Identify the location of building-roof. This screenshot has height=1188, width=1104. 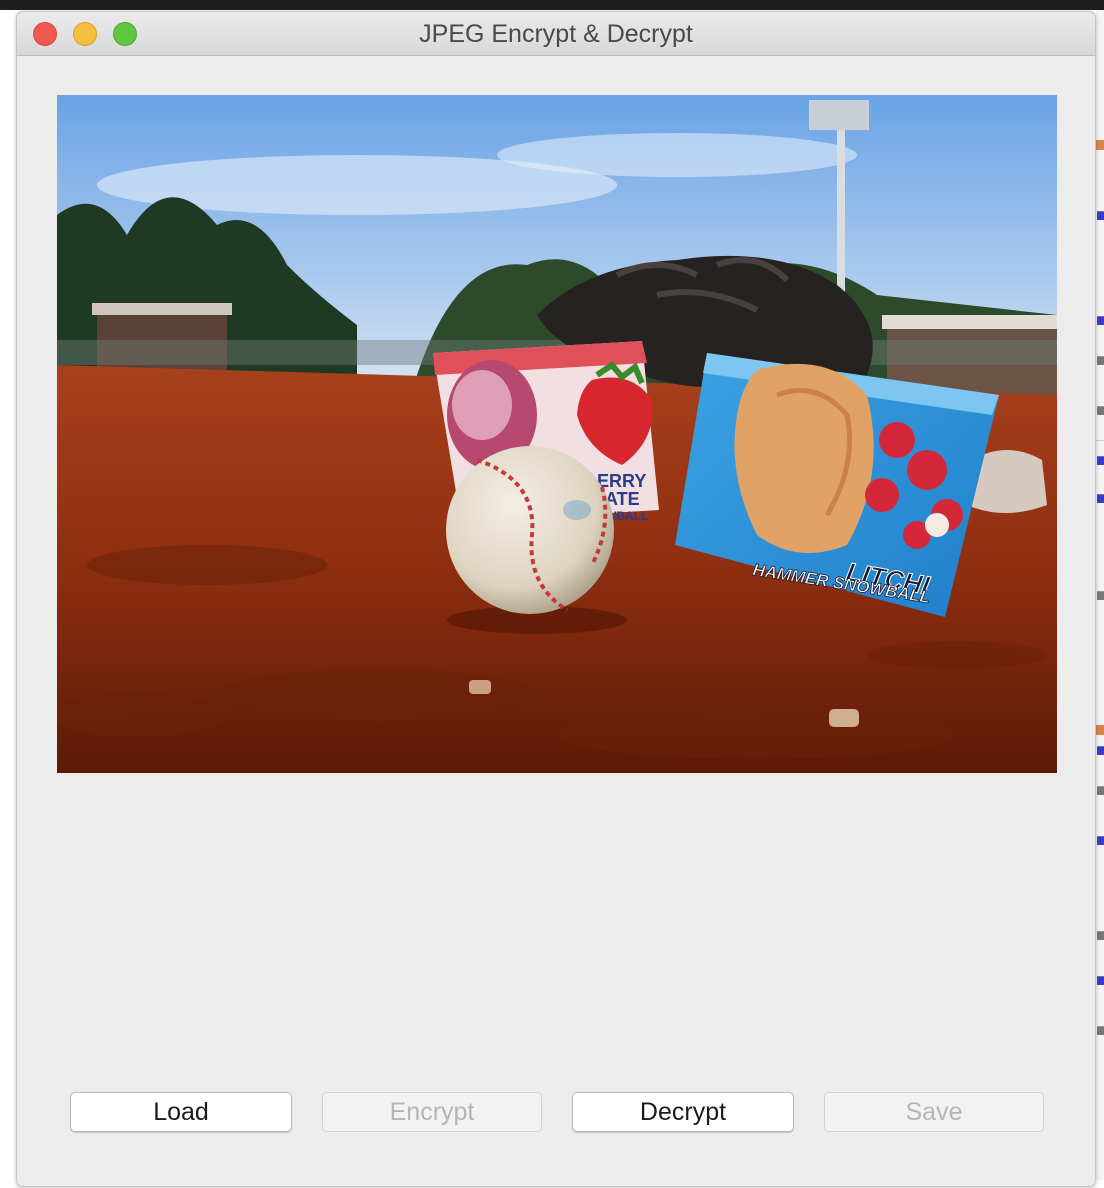
(969, 322).